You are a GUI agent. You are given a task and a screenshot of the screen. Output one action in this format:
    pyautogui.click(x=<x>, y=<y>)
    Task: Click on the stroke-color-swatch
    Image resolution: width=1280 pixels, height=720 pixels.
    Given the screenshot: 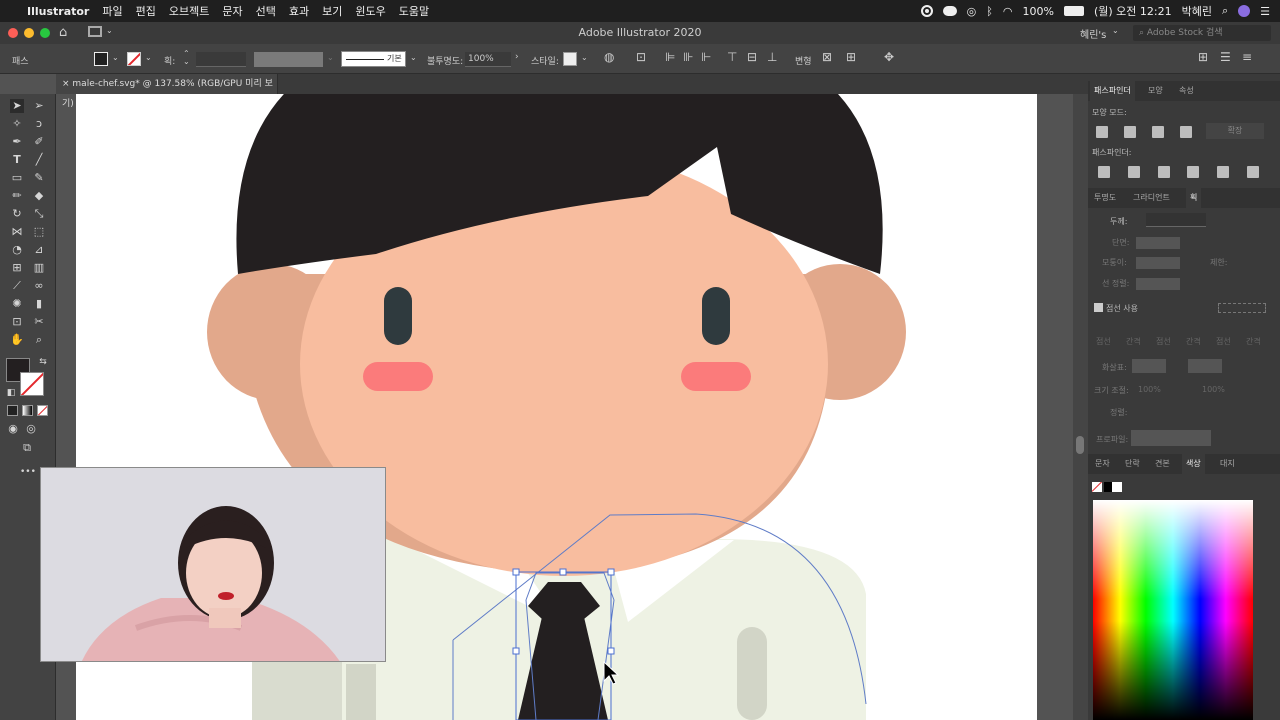 What is the action you would take?
    pyautogui.click(x=32, y=384)
    